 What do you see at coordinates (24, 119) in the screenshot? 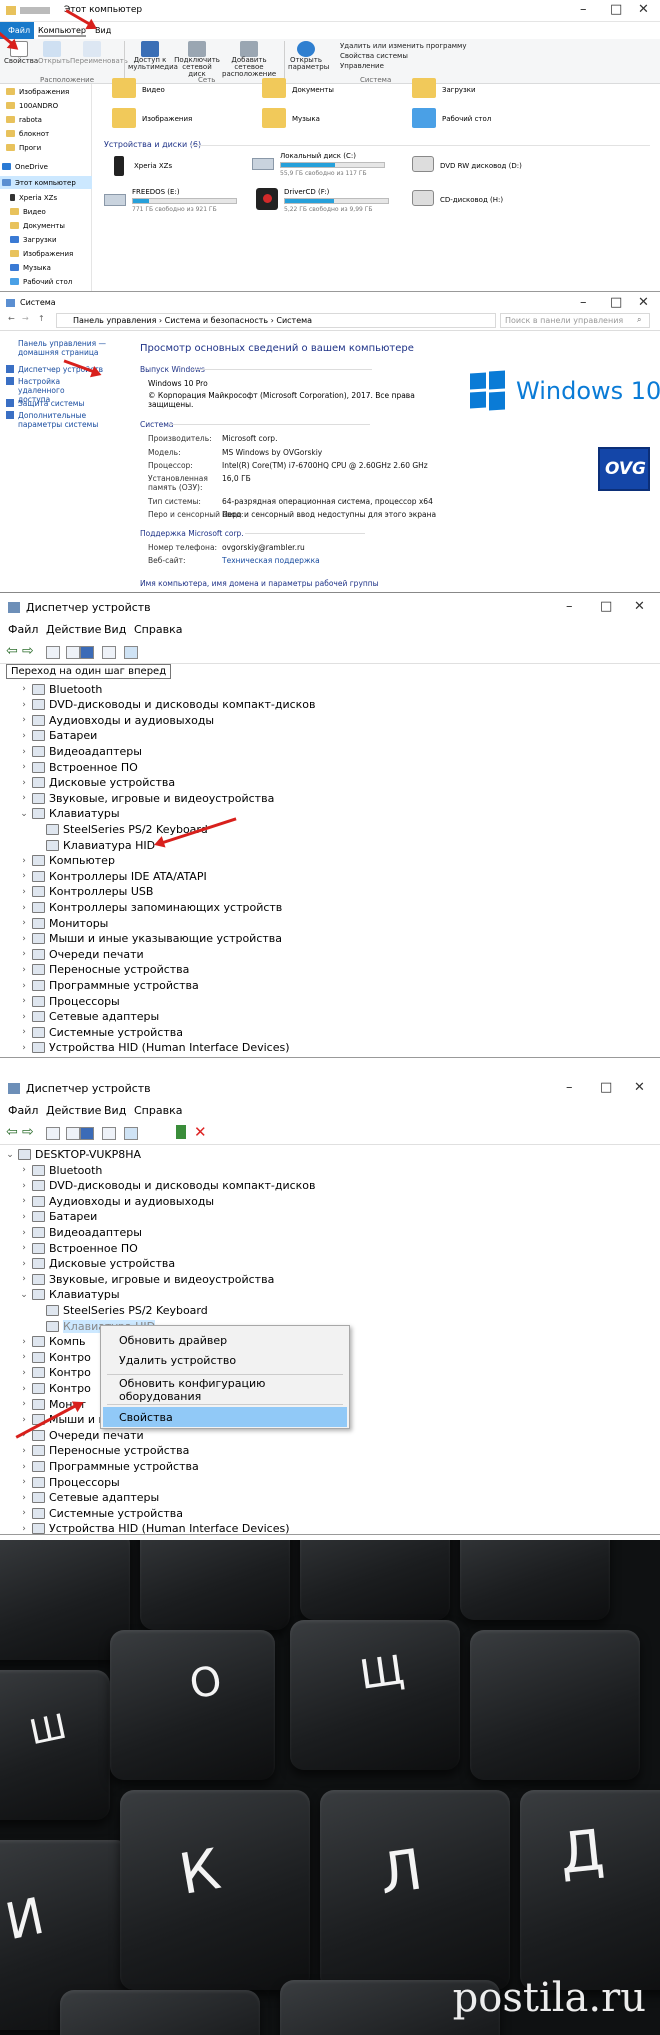
I see `nav-item: rabota` at bounding box center [24, 119].